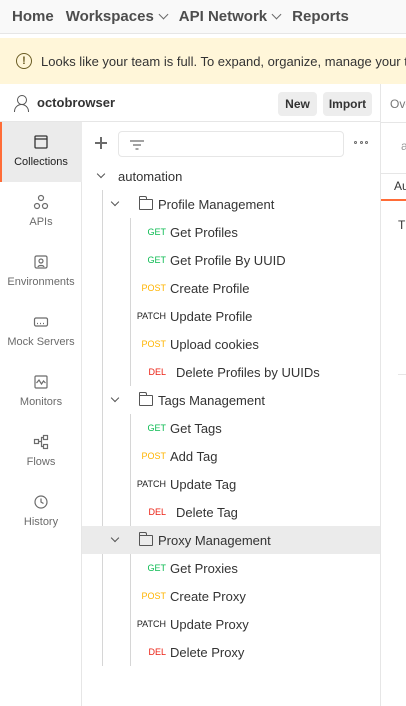 This screenshot has height=706, width=406. What do you see at coordinates (41, 222) in the screenshot?
I see `sidebar-item-label: APIs` at bounding box center [41, 222].